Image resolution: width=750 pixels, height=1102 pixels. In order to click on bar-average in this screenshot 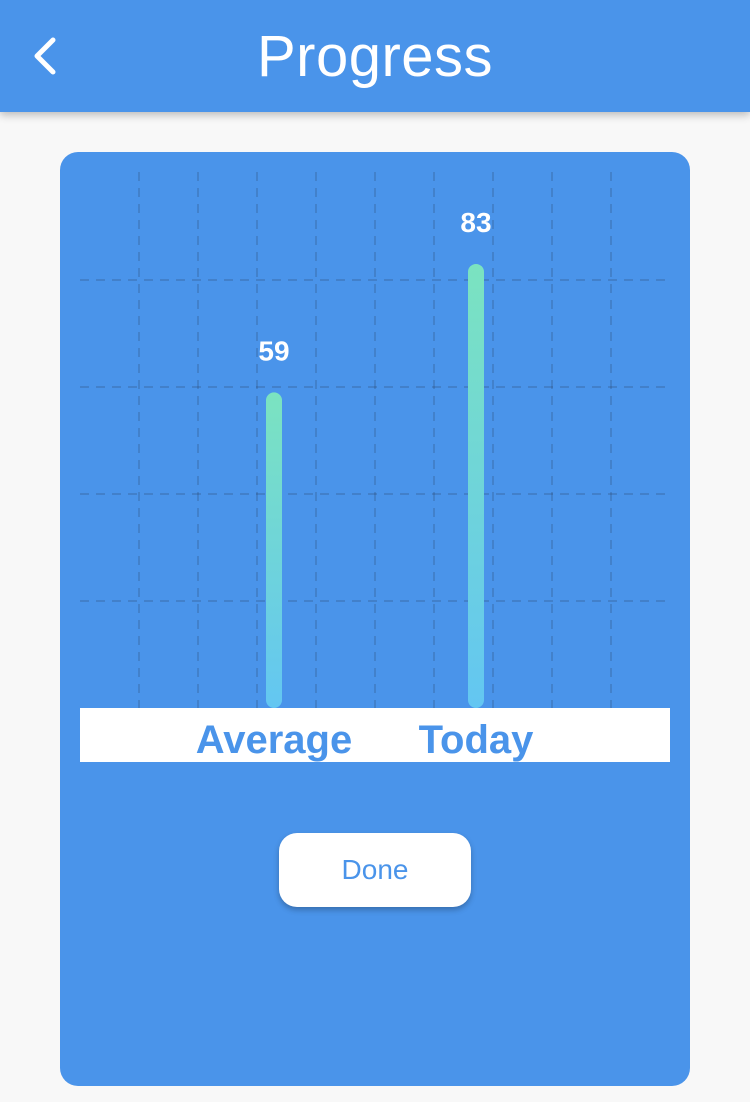, I will do `click(274, 550)`.